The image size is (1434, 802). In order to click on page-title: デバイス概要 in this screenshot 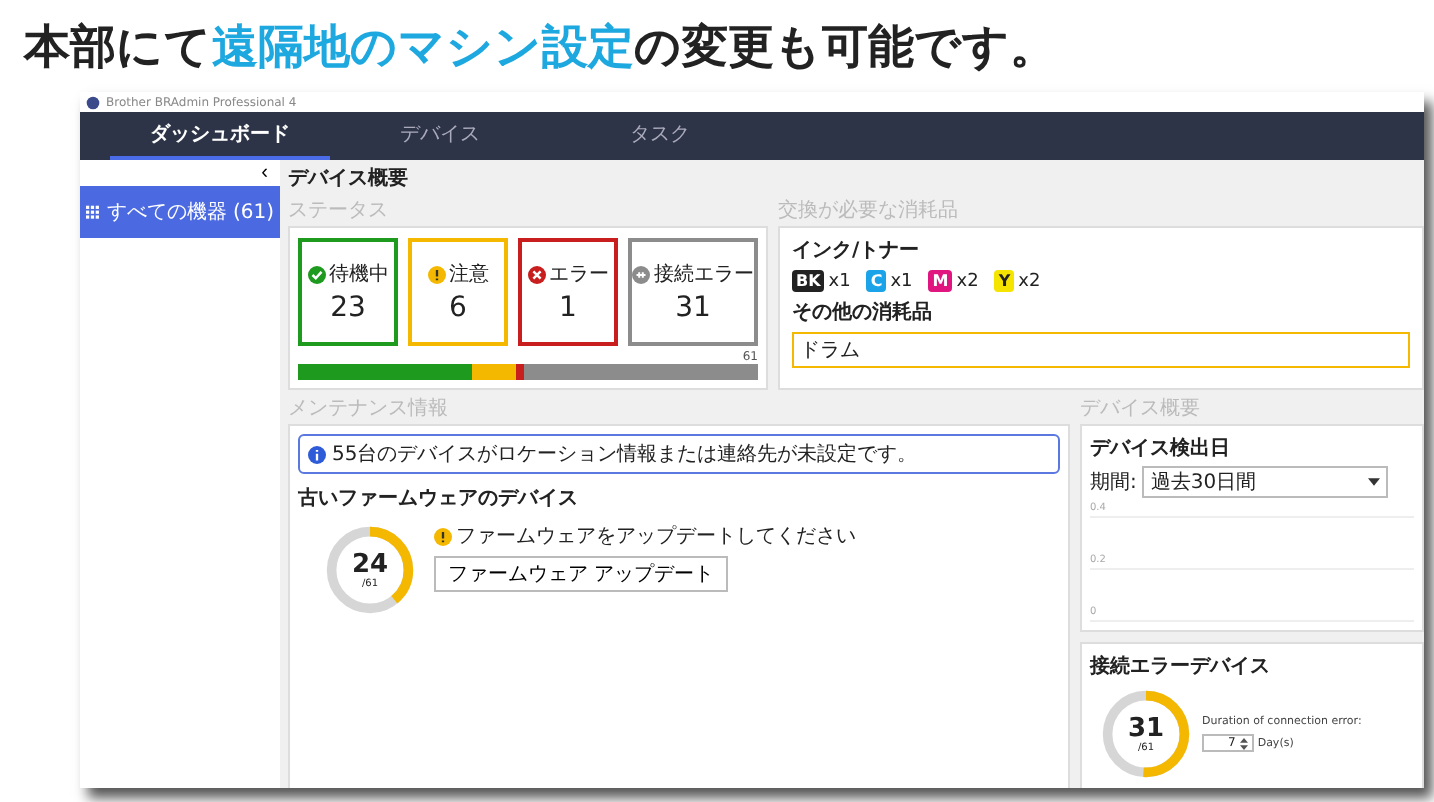, I will do `click(349, 178)`.